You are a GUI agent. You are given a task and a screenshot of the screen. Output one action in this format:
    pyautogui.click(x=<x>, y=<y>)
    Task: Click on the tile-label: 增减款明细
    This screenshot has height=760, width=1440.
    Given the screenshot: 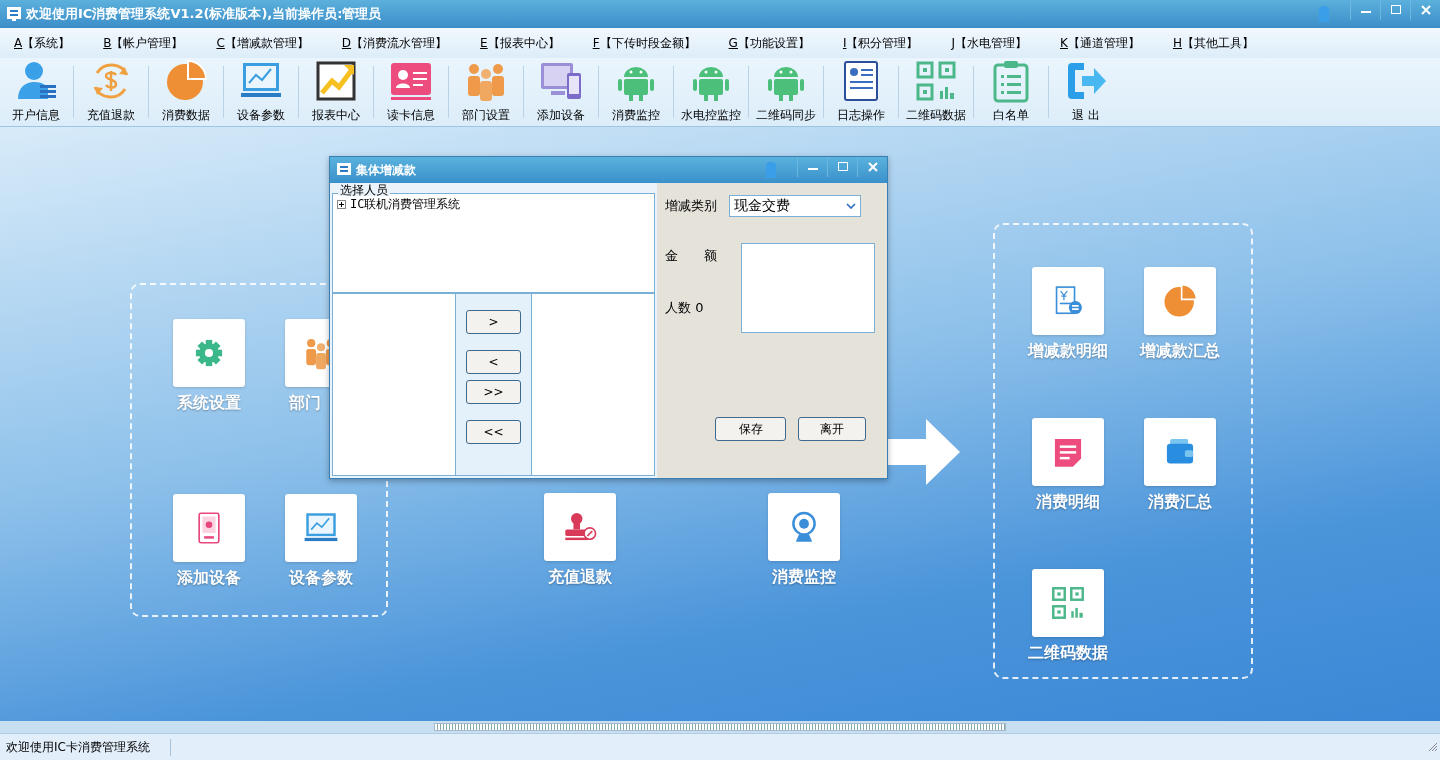 What is the action you would take?
    pyautogui.click(x=1068, y=351)
    